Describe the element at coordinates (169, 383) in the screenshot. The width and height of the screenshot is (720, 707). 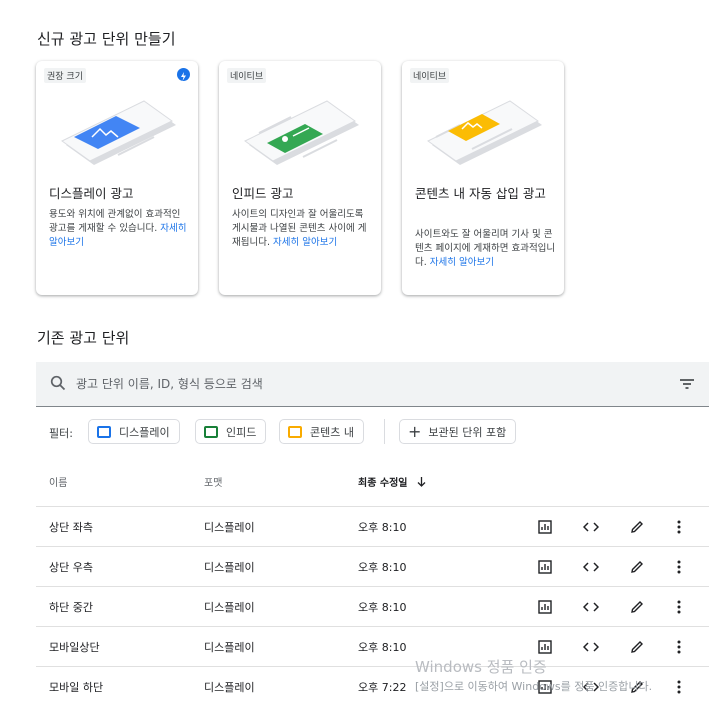
I see `search-input: 광고 단위 이름, ID, 형식 등으로 검색` at that location.